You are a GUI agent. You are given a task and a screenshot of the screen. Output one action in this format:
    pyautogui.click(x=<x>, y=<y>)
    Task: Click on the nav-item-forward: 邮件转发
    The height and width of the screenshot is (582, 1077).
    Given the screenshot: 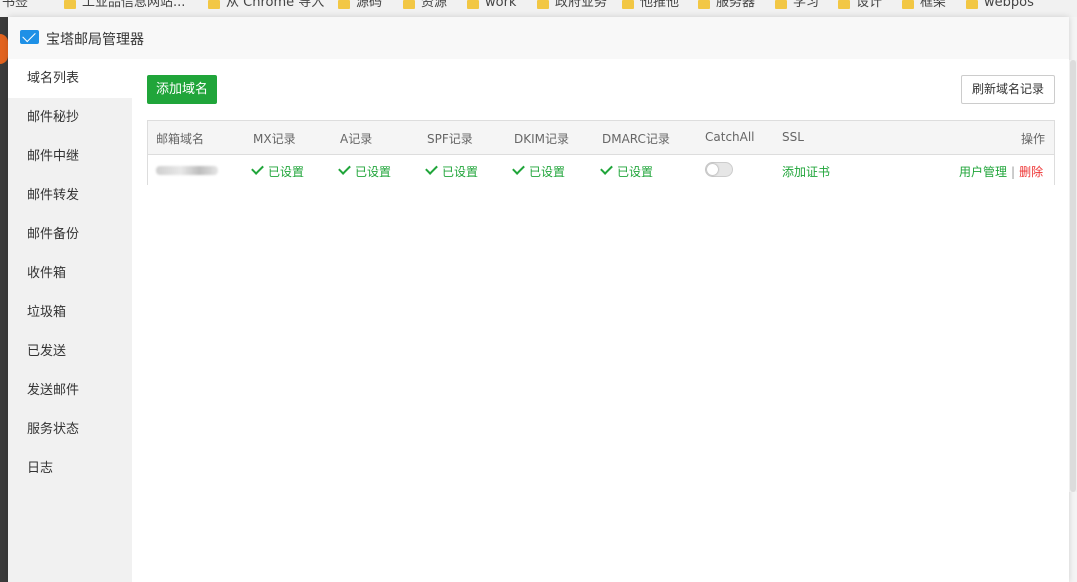 What is the action you would take?
    pyautogui.click(x=70, y=195)
    